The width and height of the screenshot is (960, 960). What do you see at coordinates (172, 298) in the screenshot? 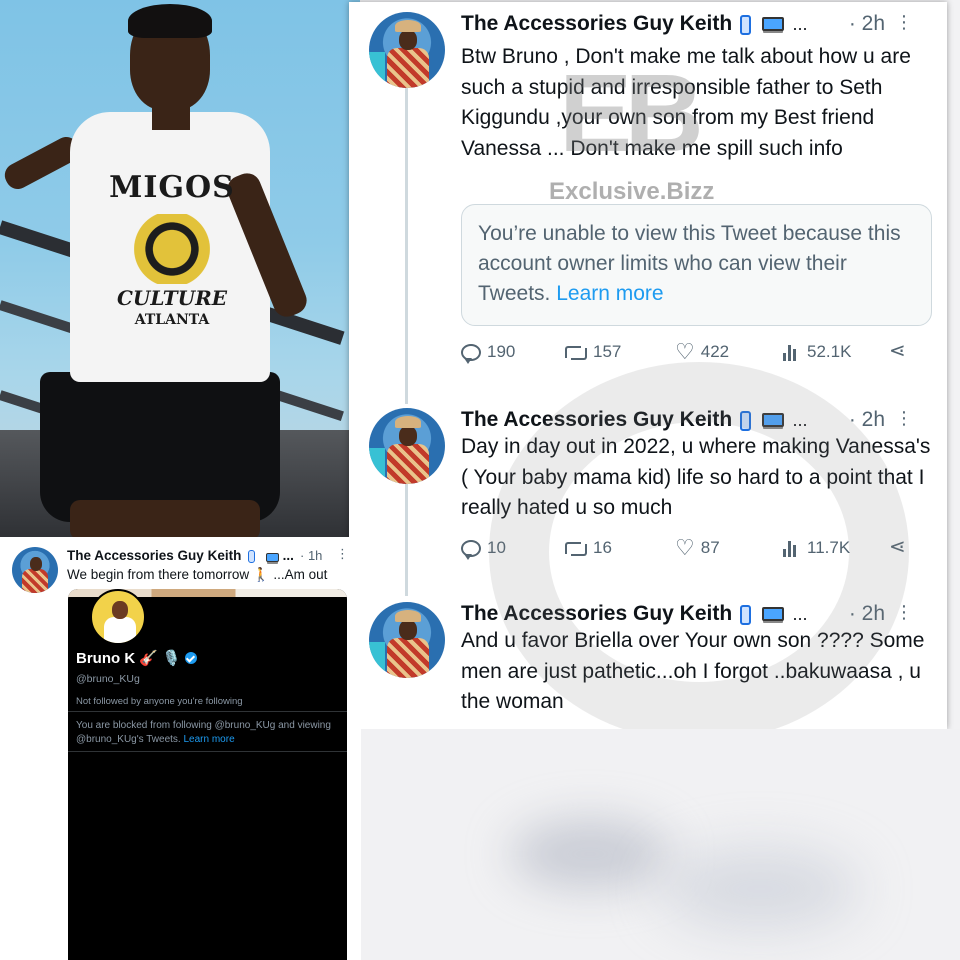
I see `shirt-culture-text: CULTURE` at bounding box center [172, 298].